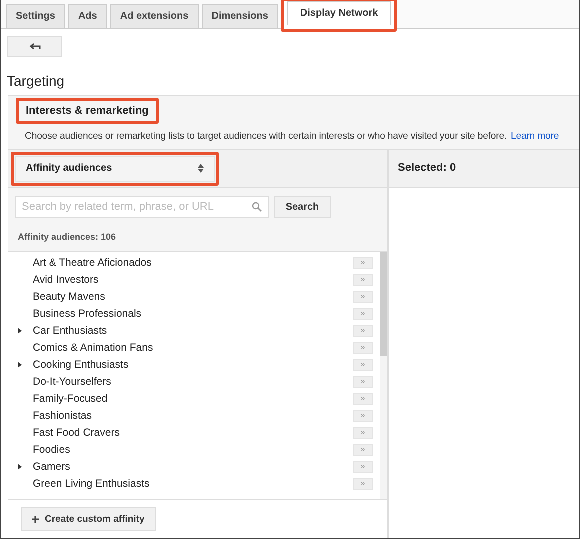 This screenshot has width=580, height=539. What do you see at coordinates (266, 136) in the screenshot?
I see `description-text: Choose audiences or remarketing lists to target audiences with certain interests or who have visited your site before.` at bounding box center [266, 136].